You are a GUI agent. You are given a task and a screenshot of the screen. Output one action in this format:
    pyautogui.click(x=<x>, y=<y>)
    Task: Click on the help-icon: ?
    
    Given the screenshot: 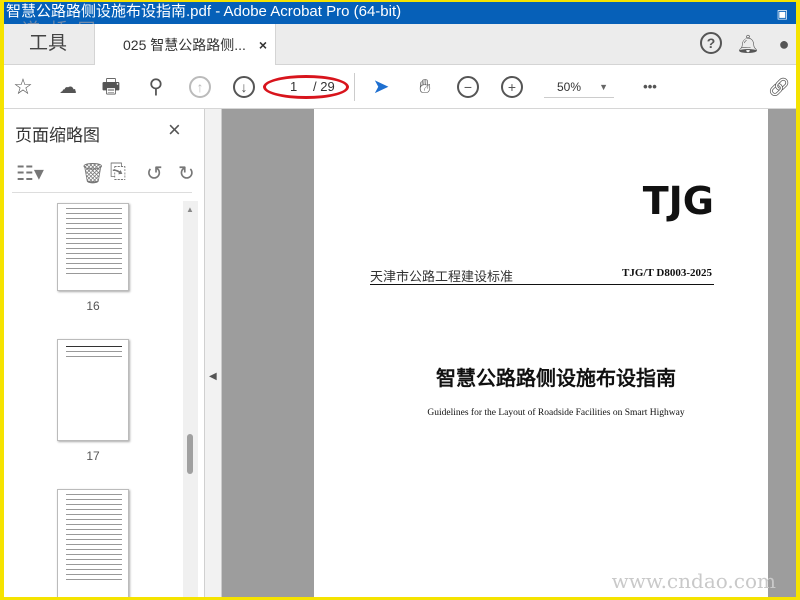 What is the action you would take?
    pyautogui.click(x=711, y=43)
    